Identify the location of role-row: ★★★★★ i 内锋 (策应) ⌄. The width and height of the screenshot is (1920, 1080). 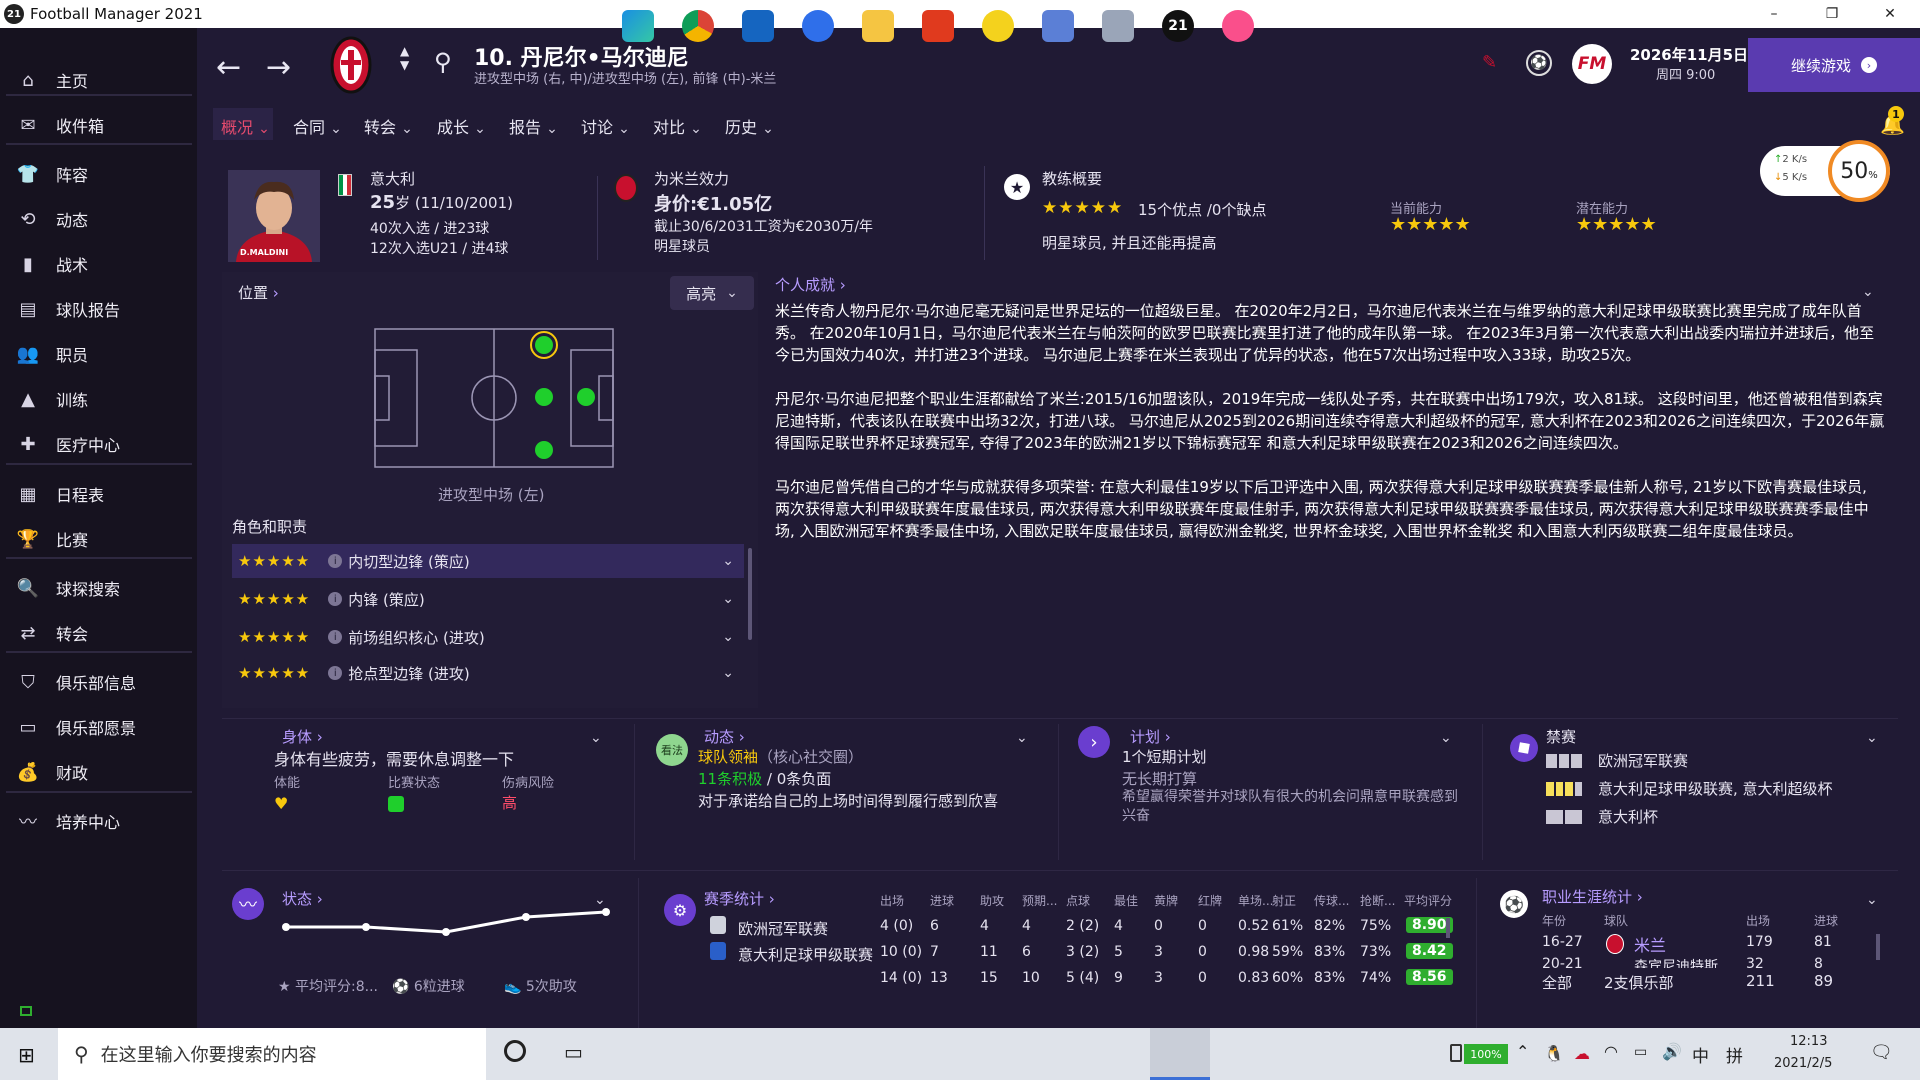
(488, 599).